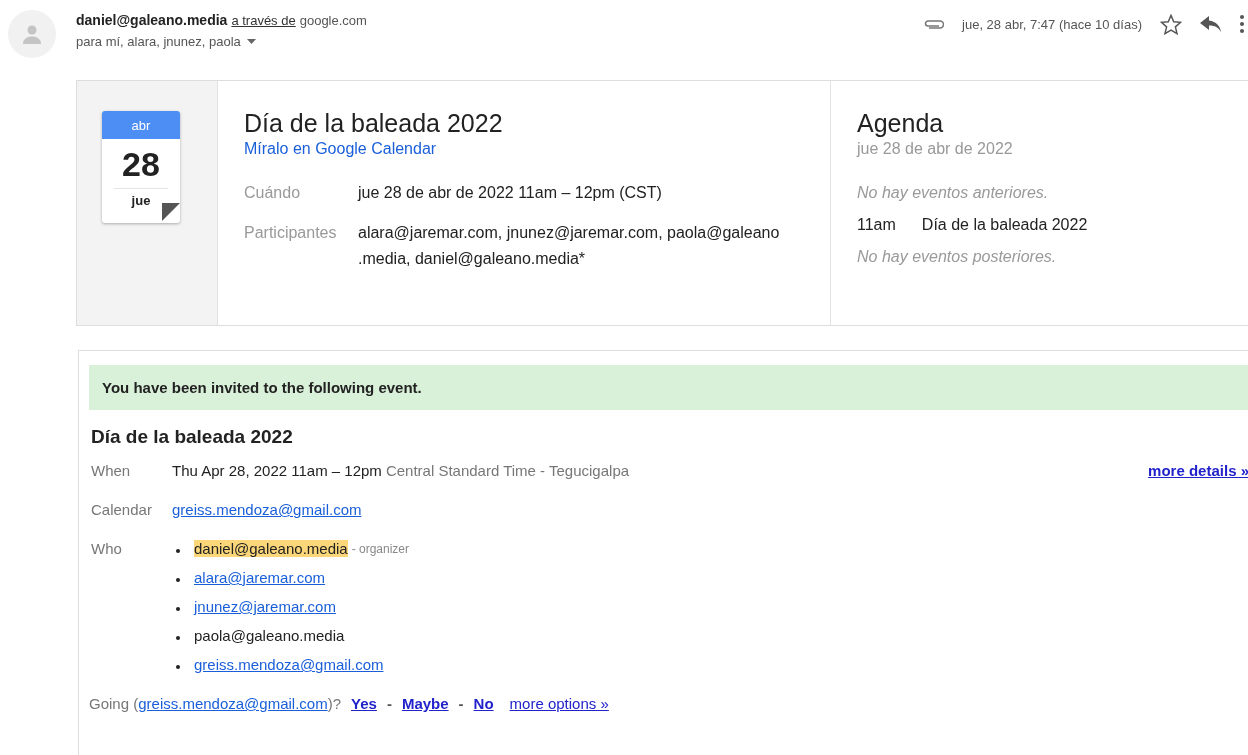 The width and height of the screenshot is (1248, 755). Describe the element at coordinates (267, 509) in the screenshot. I see `calendar-email-link: greiss.mendoza@gmail.com` at that location.